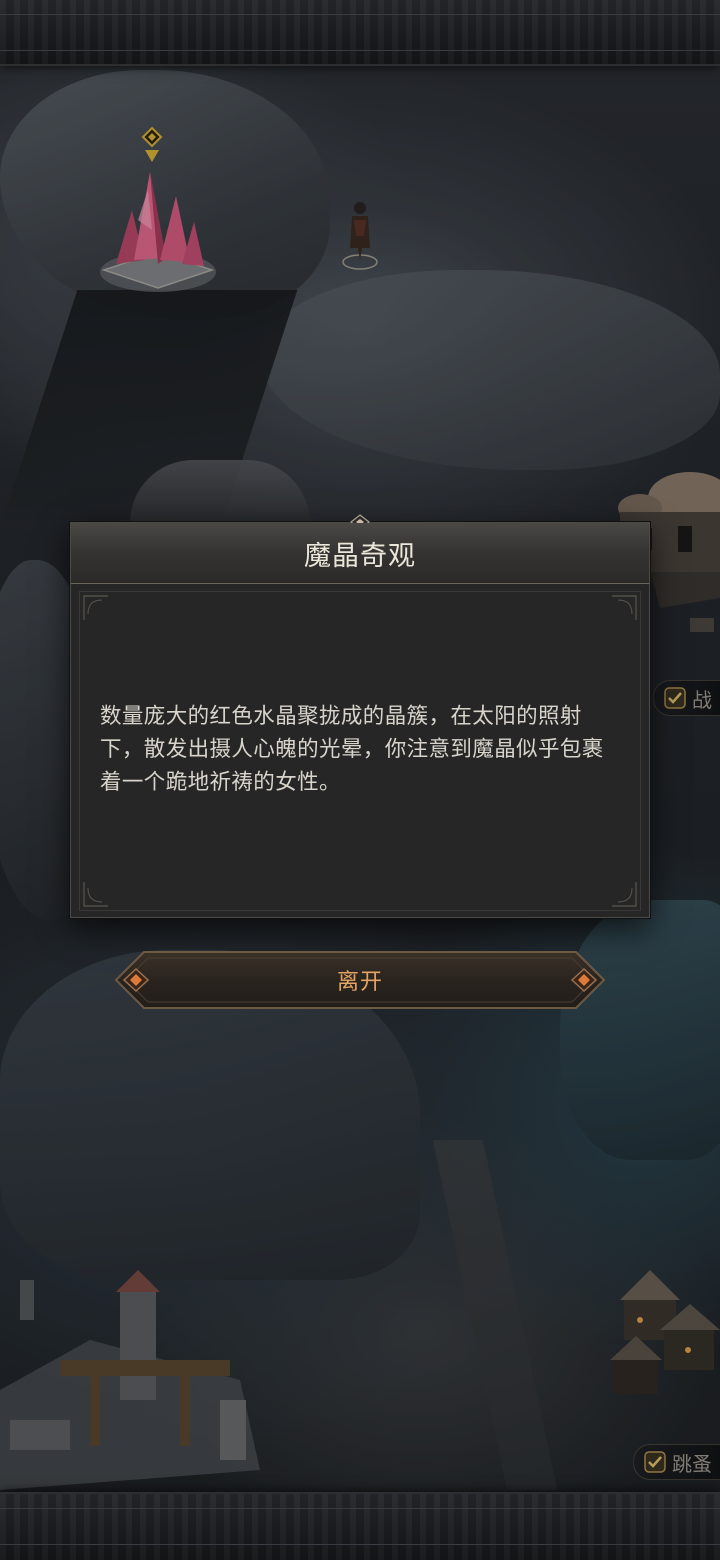 The image size is (720, 1560). I want to click on winding-road, so click(495, 1315).